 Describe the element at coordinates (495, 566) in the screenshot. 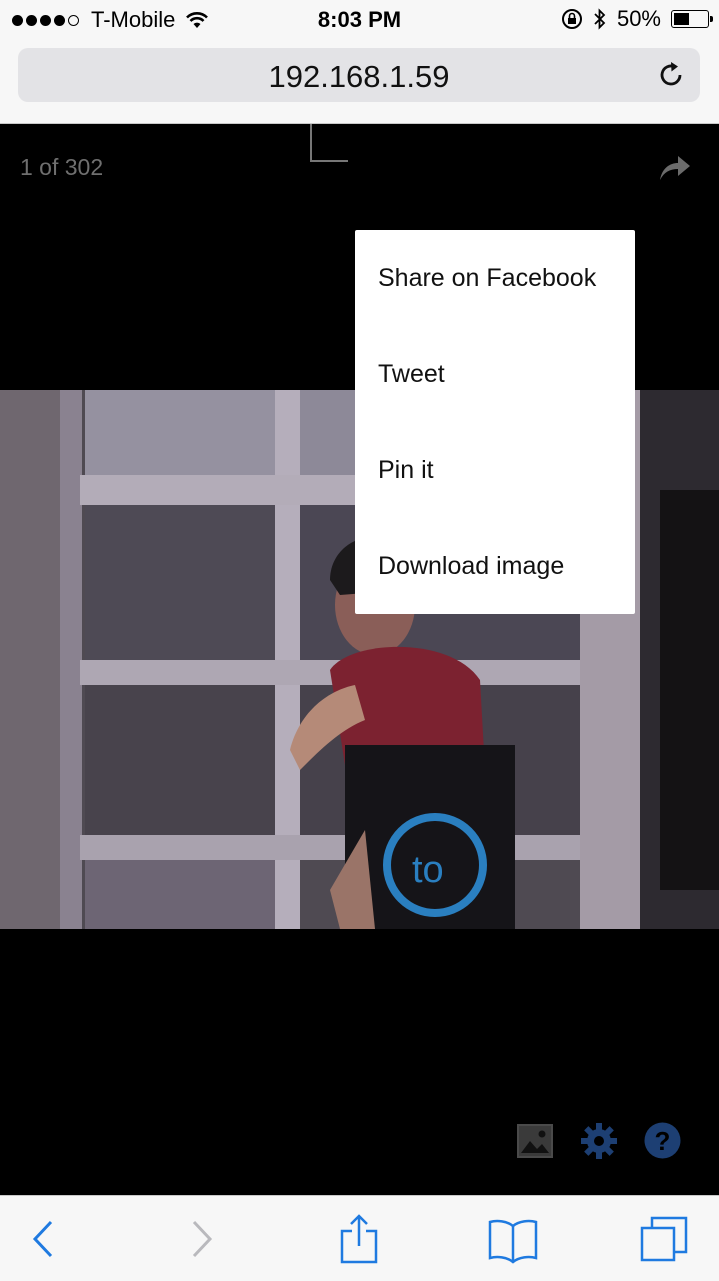

I see `download-image-item: Download image` at that location.